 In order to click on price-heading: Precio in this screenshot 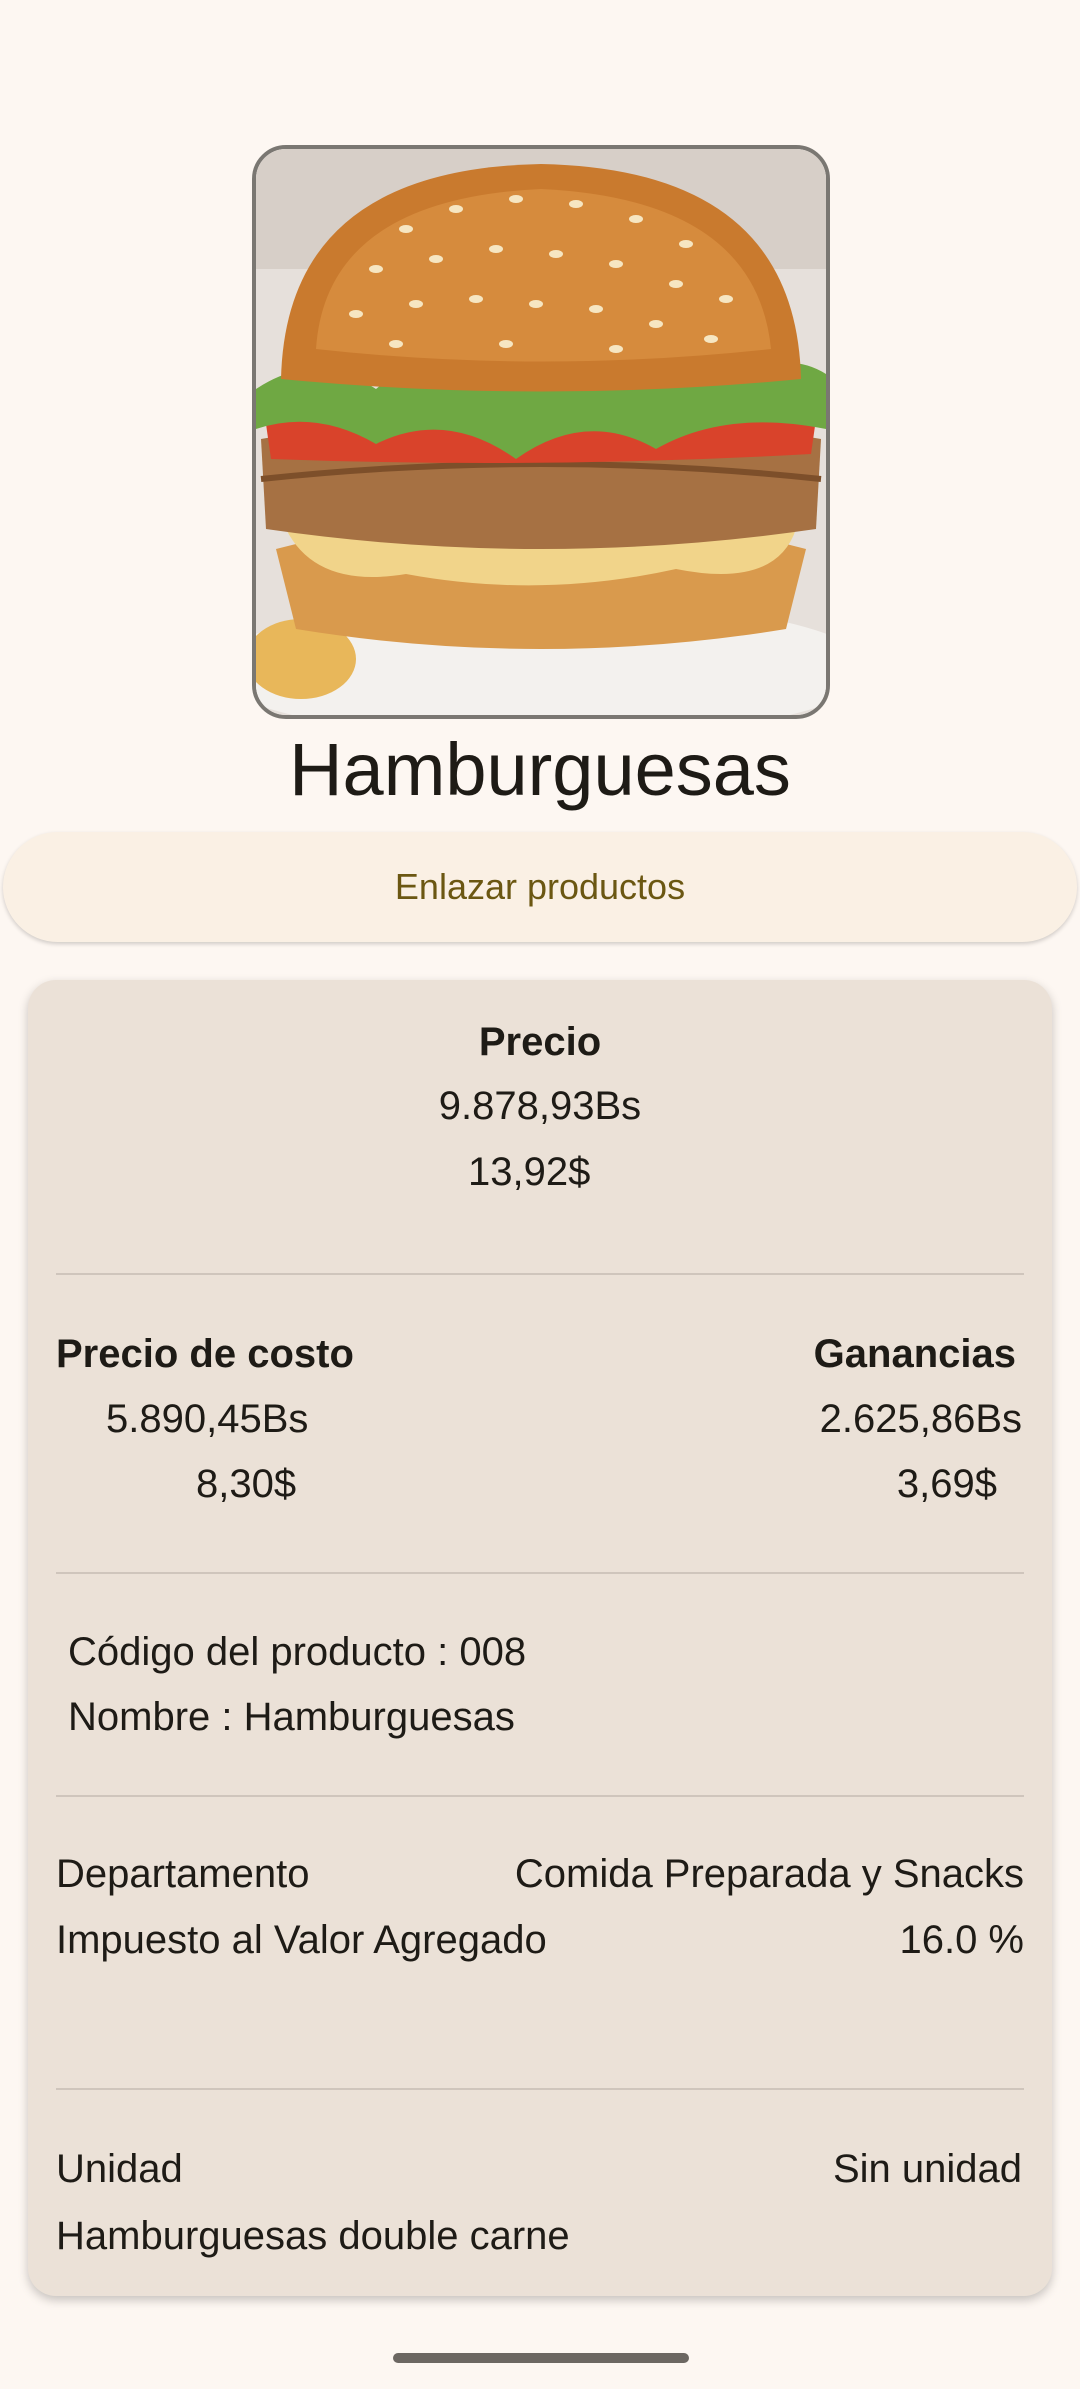, I will do `click(540, 1042)`.